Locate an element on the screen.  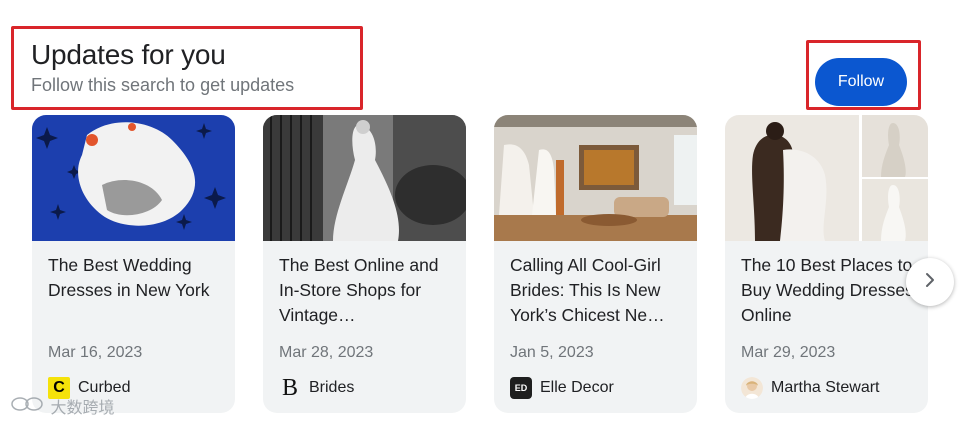
news-source: B Brides is located at coordinates (316, 388).